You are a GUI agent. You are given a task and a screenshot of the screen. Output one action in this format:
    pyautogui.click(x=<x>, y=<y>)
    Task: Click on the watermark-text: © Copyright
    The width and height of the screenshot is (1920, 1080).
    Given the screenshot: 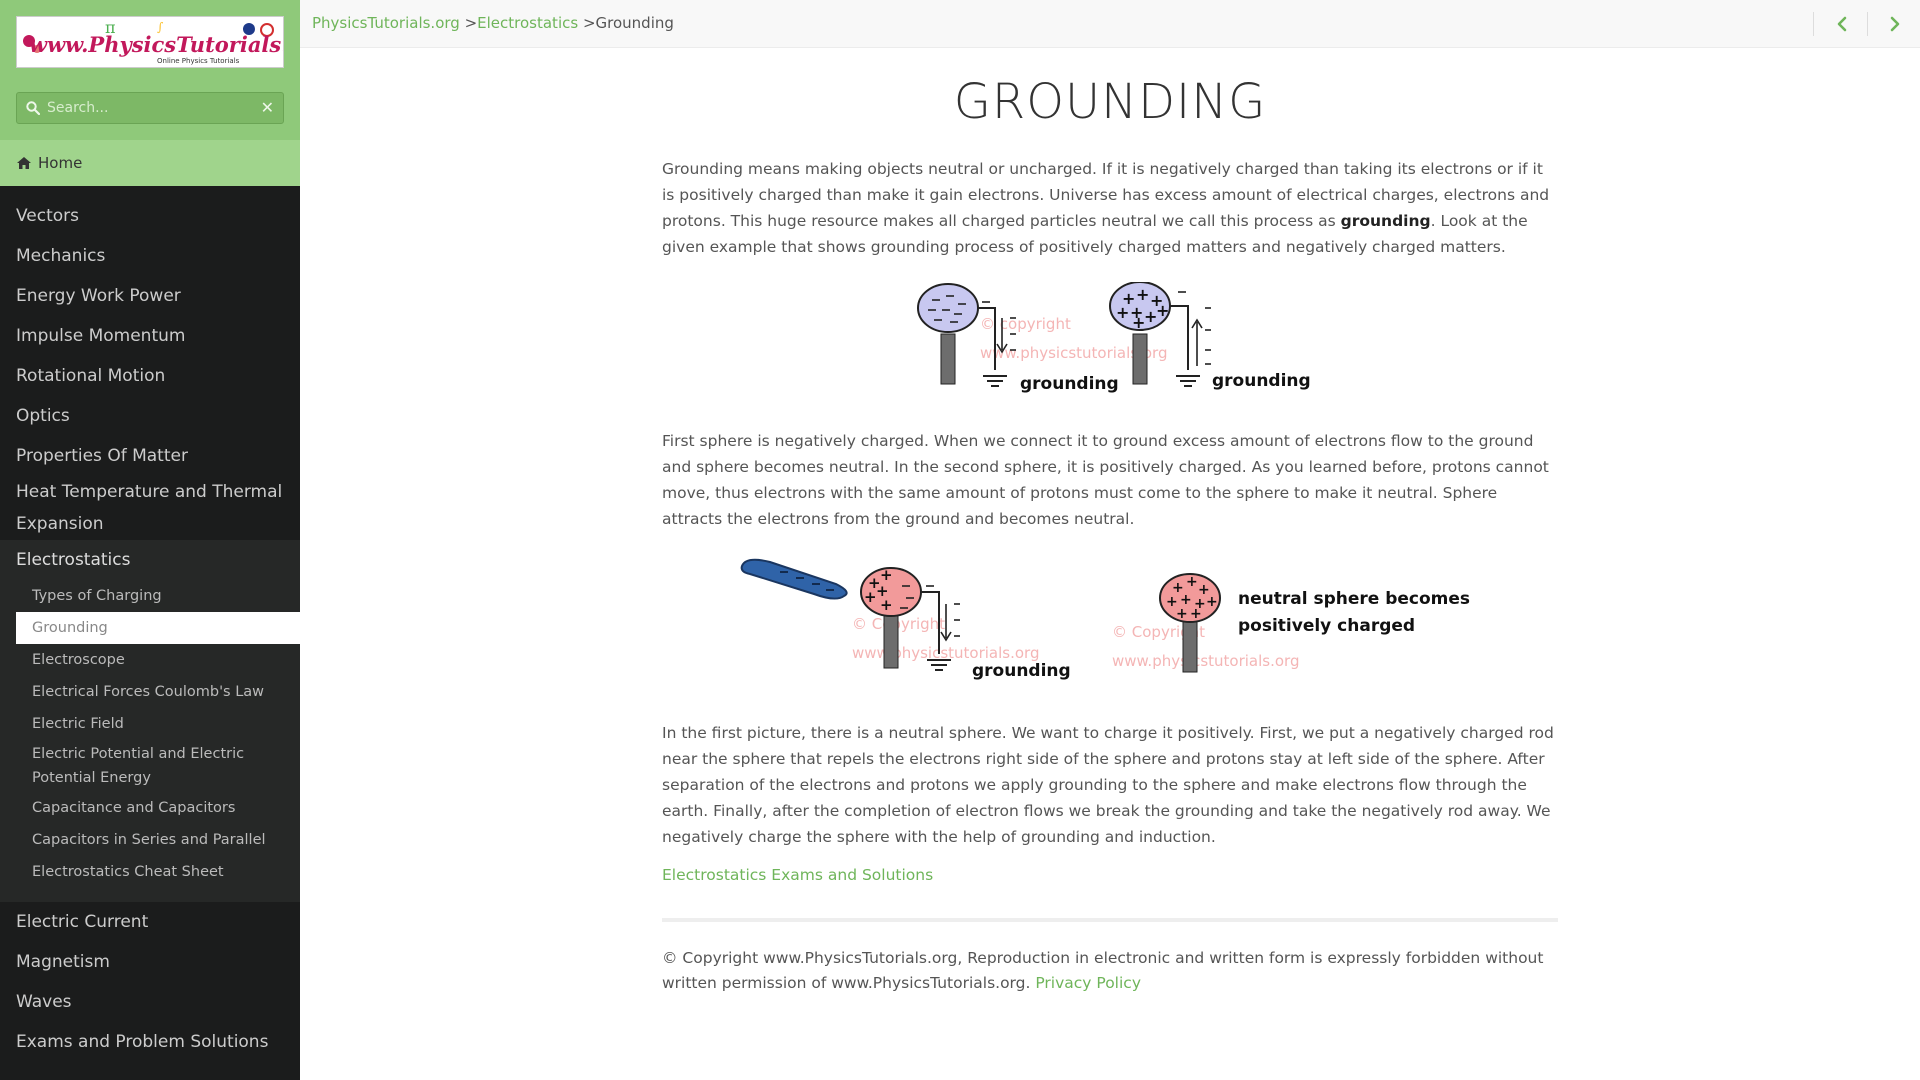 What is the action you would take?
    pyautogui.click(x=898, y=624)
    